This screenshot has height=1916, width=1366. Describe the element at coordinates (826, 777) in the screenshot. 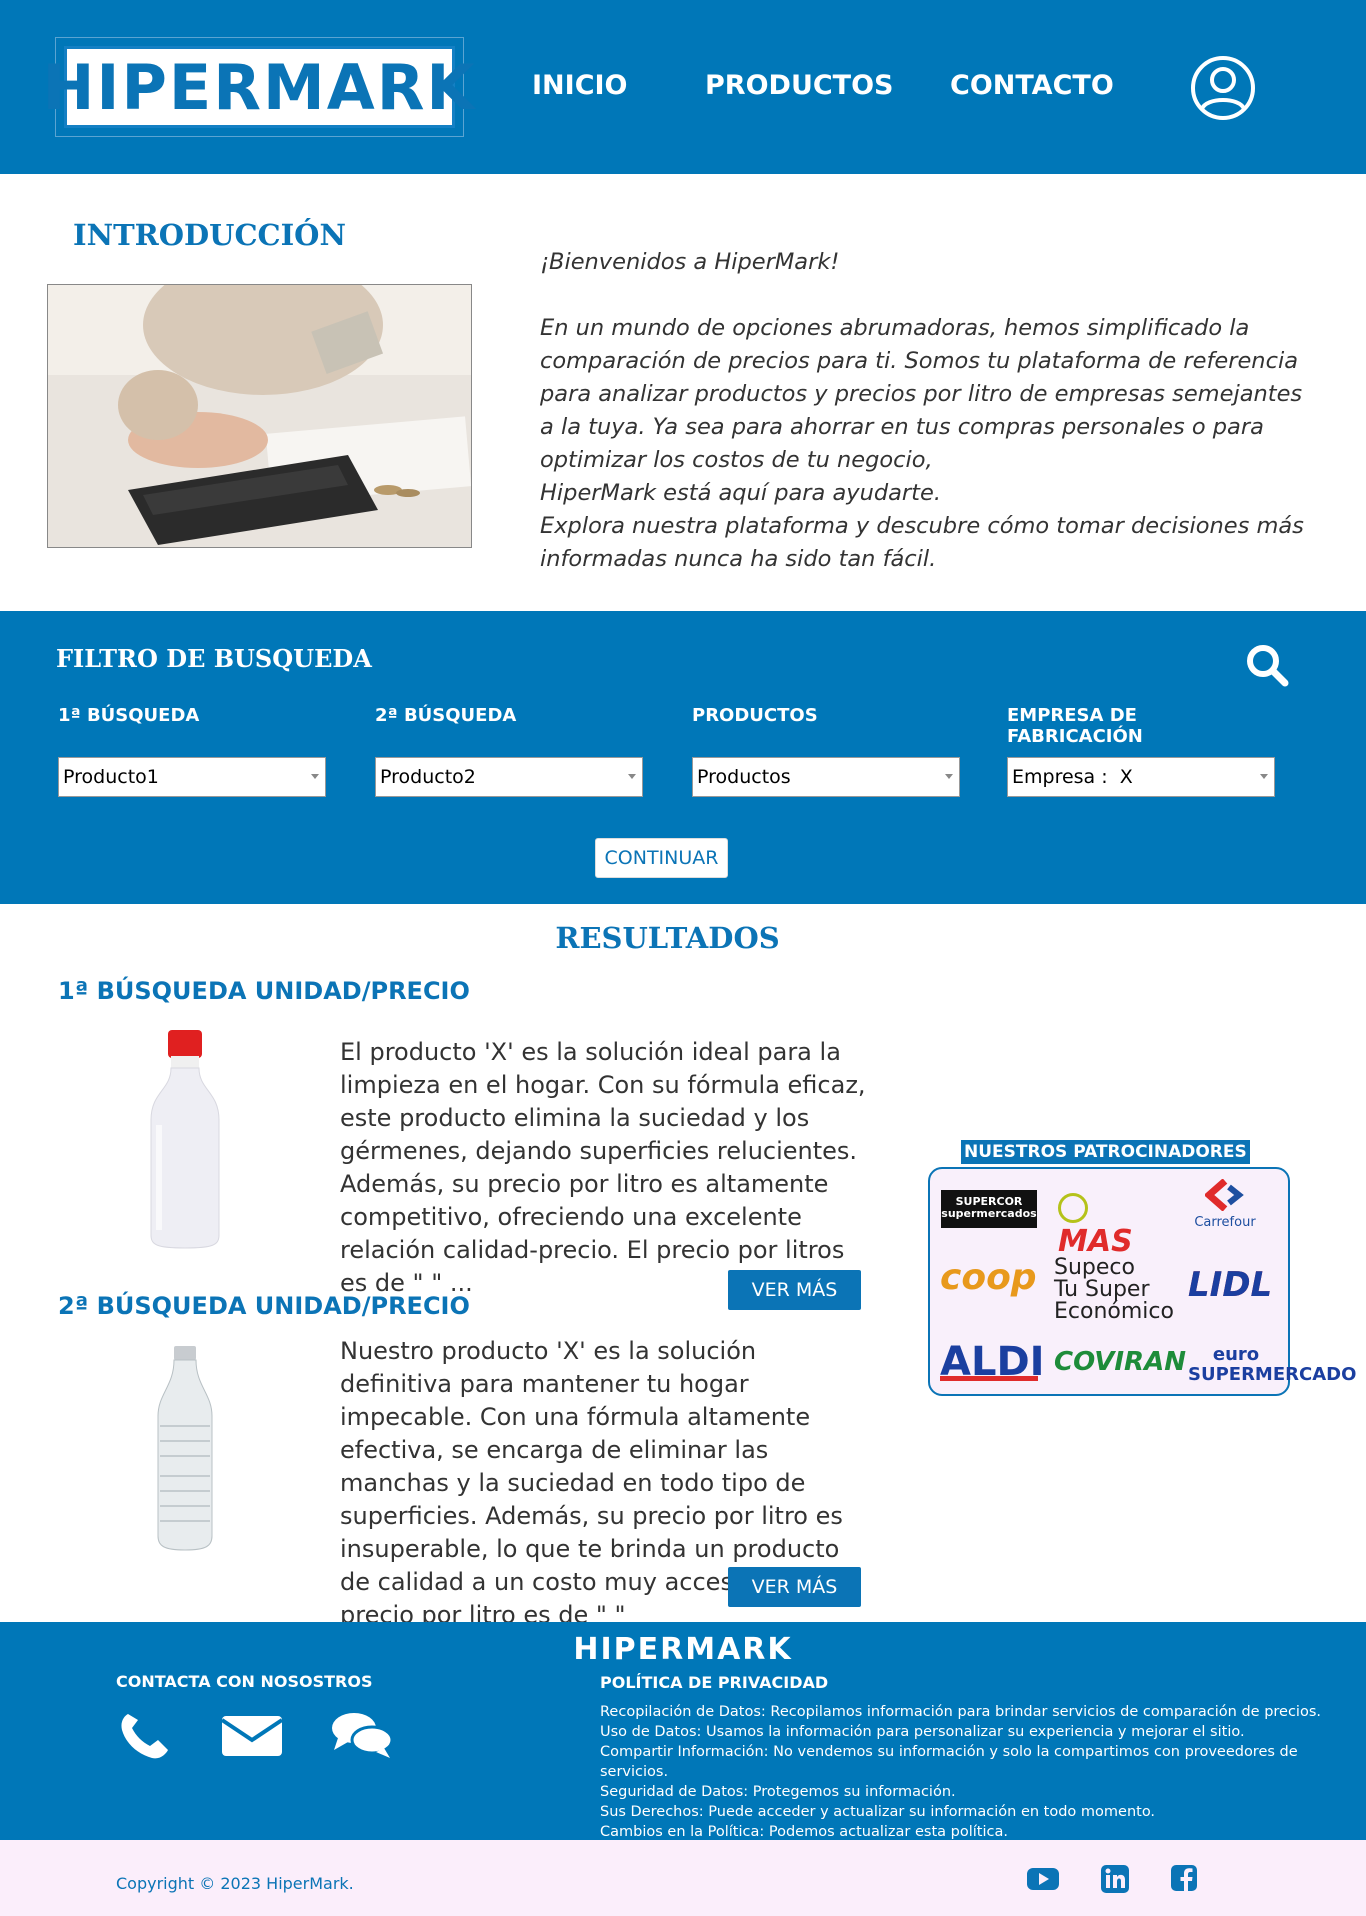

I see `filter-select-3: Productos` at that location.